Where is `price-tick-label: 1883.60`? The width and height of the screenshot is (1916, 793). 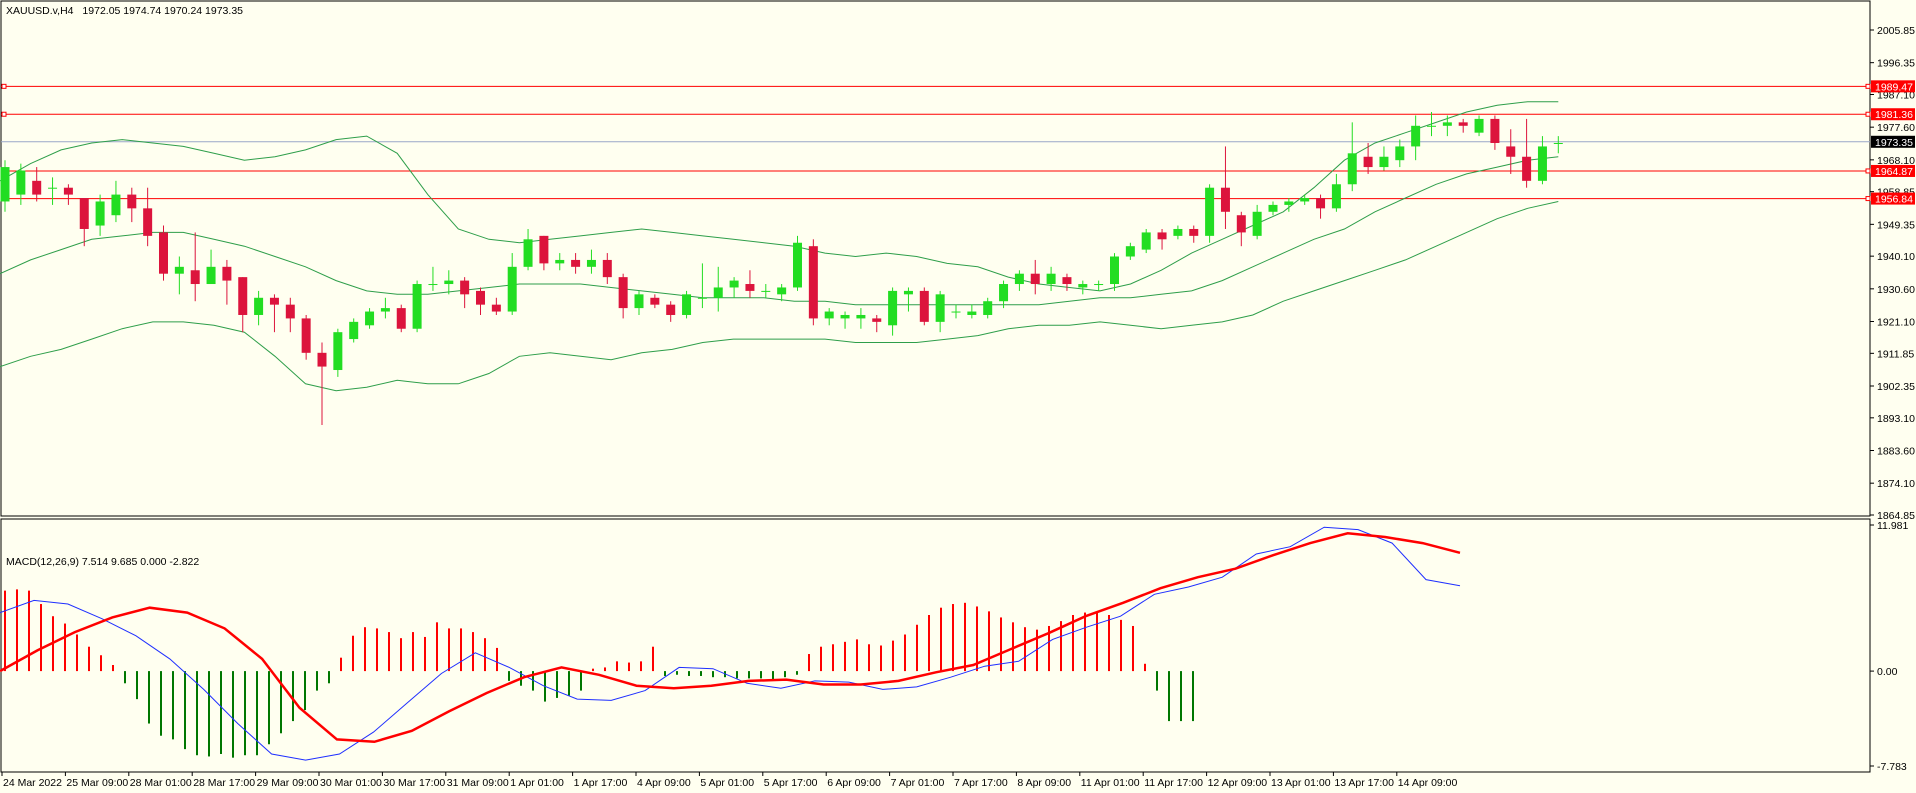 price-tick-label: 1883.60 is located at coordinates (1896, 452).